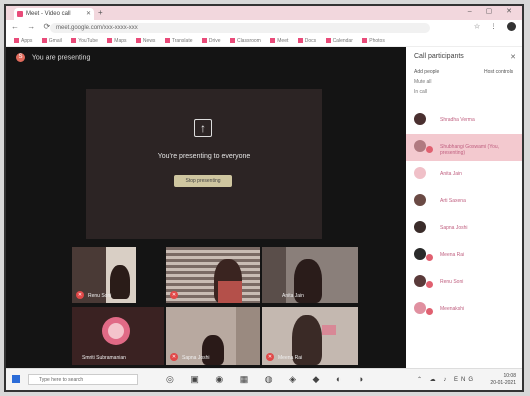 This screenshot has width=530, height=396. I want to click on participant-tile: ✕ Renu Soni, so click(104, 275).